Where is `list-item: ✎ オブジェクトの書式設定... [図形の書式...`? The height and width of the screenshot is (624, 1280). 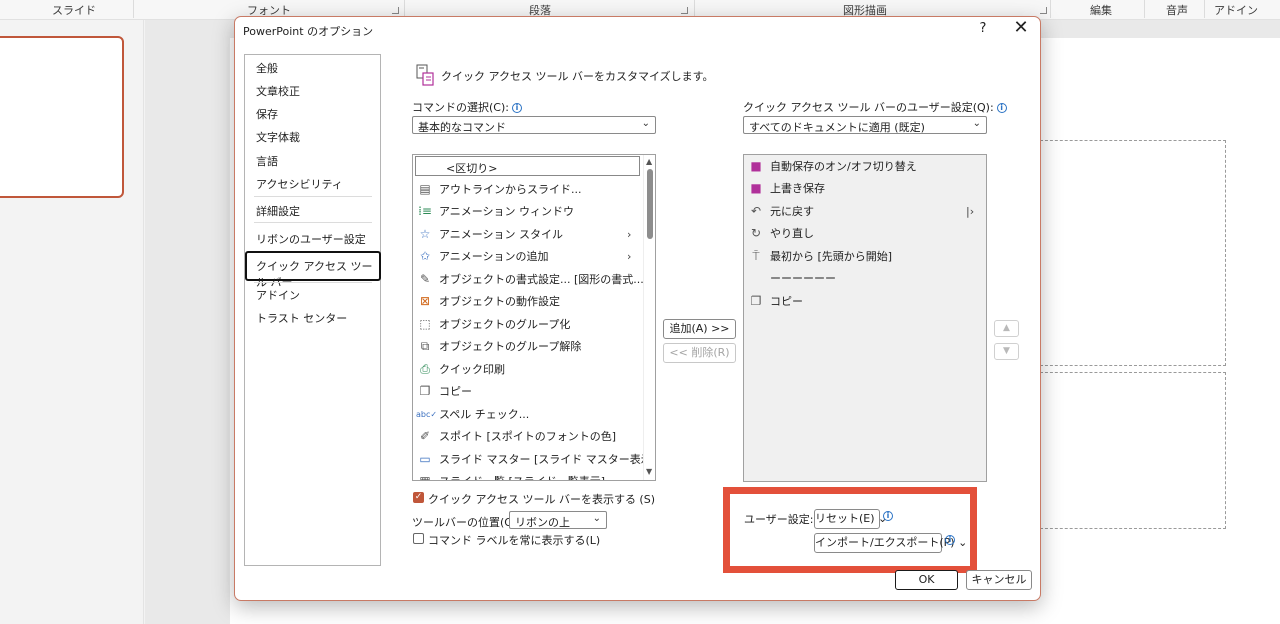 list-item: ✎ オブジェクトの書式設定... [図形の書式... is located at coordinates (528, 279).